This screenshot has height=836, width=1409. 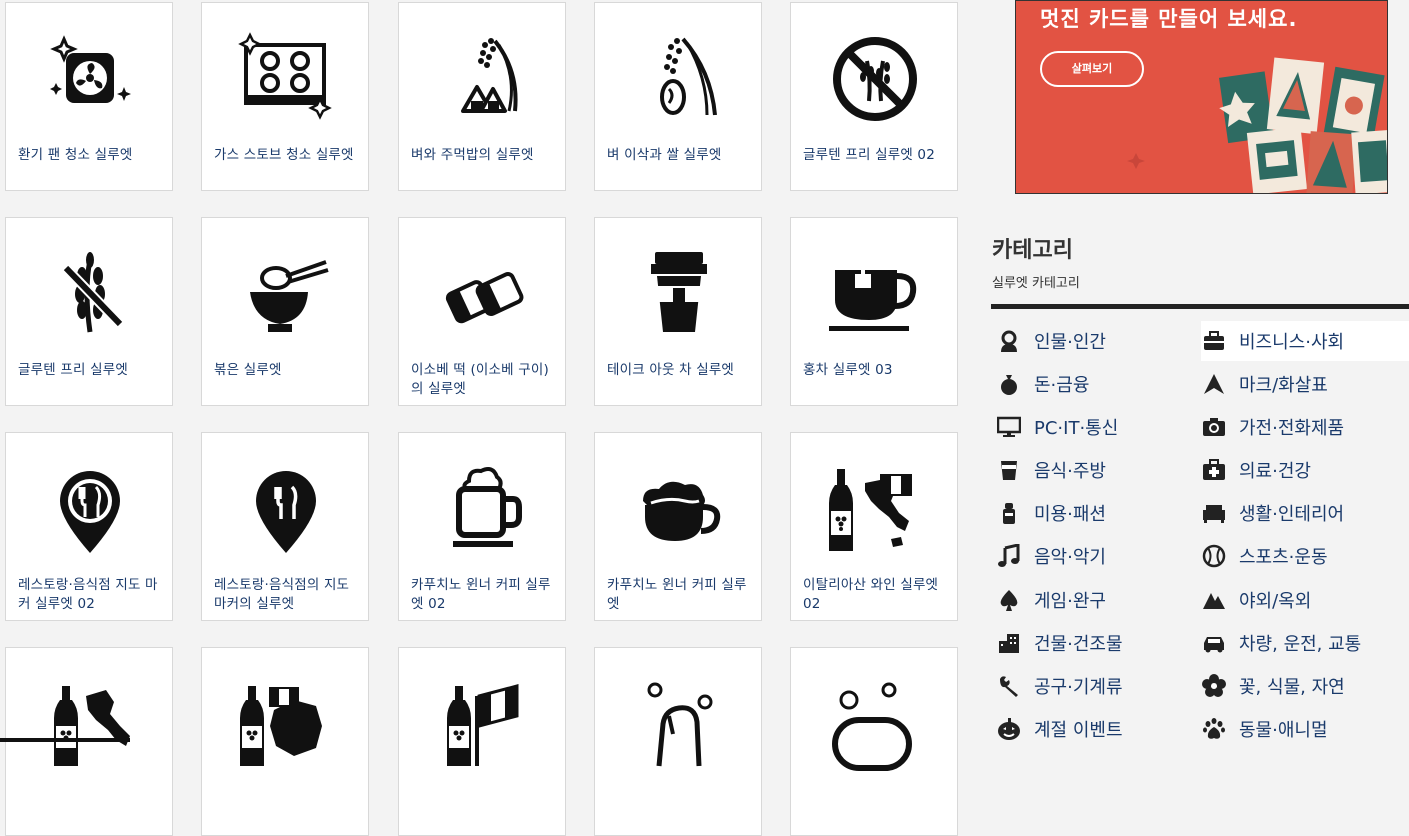 I want to click on card-title: 글루텐 프리 실루엣 02, so click(x=869, y=155).